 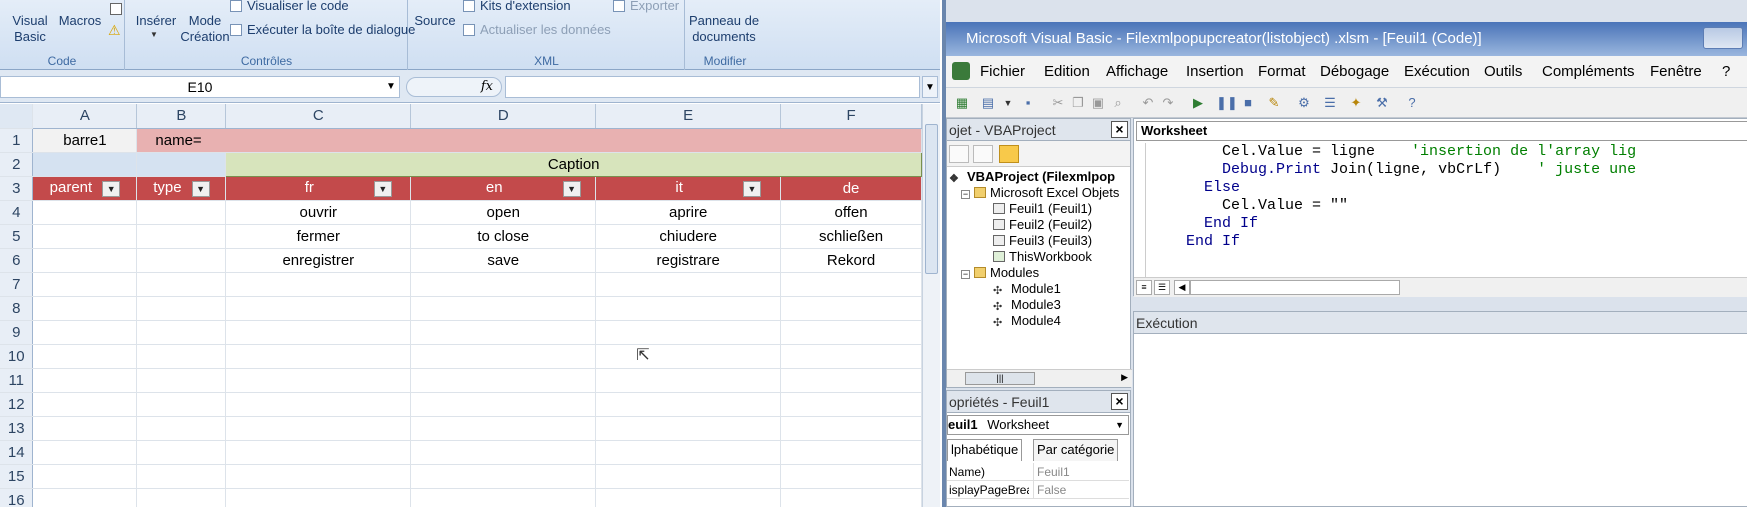 I want to click on property-row: isplayPageBrea False, so click(x=1038, y=490).